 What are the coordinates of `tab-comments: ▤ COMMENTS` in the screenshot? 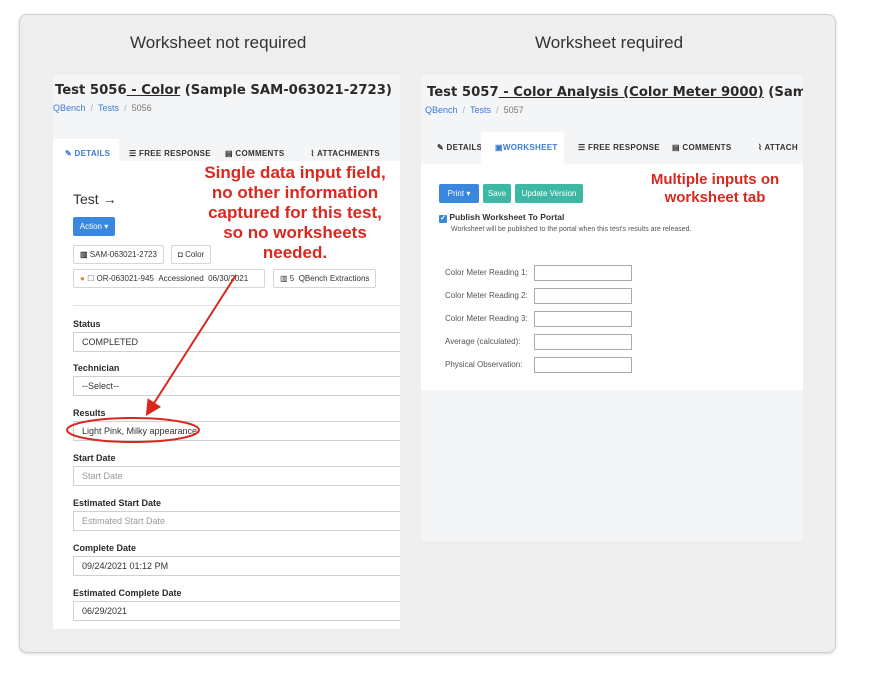 It's located at (701, 148).